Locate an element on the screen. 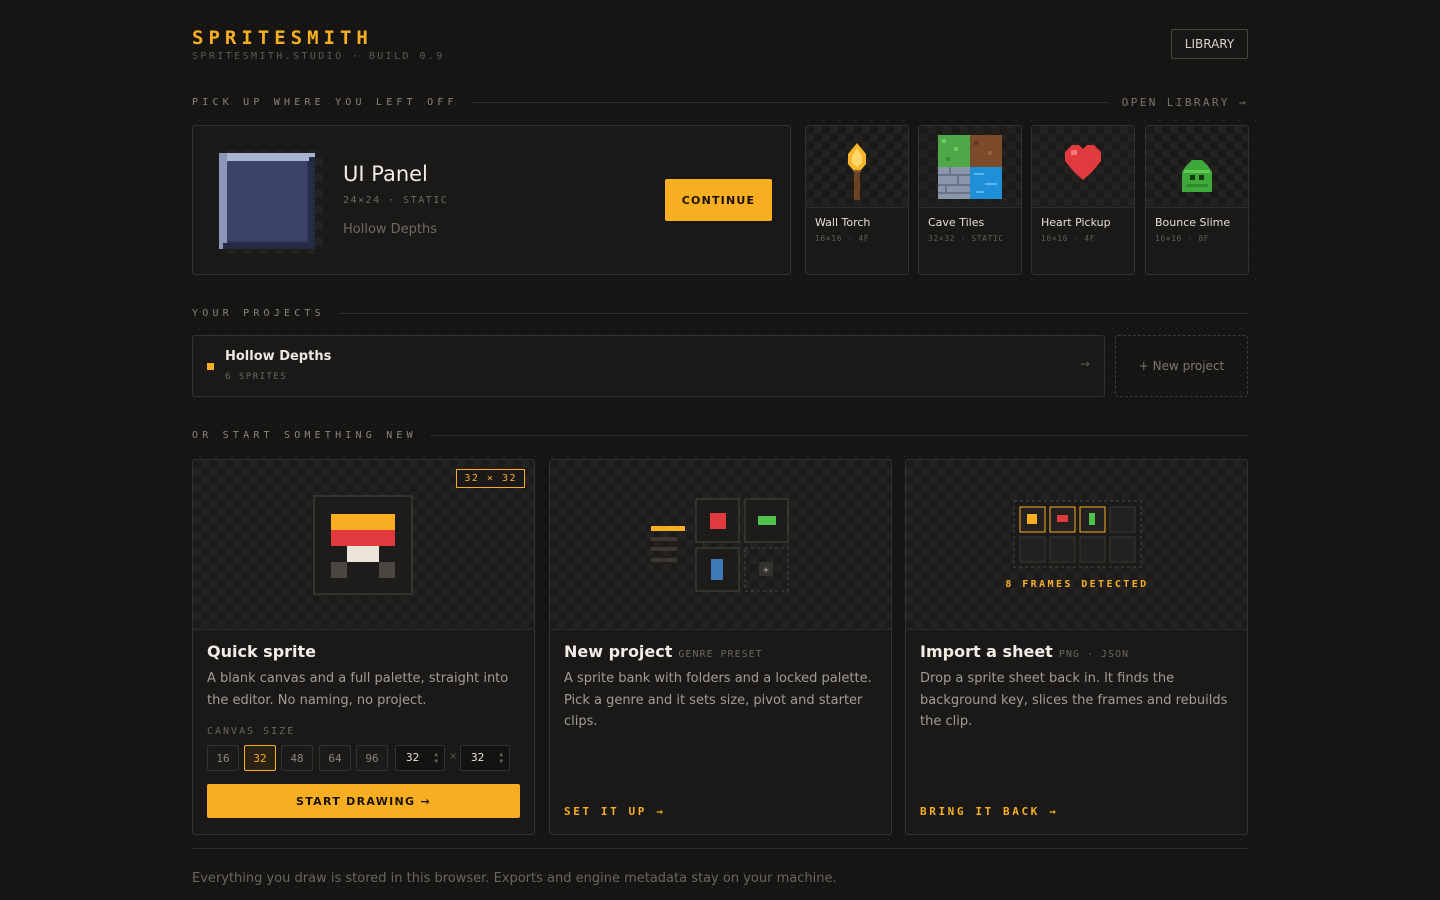  card-tag: PNG · JSON is located at coordinates (1094, 654).